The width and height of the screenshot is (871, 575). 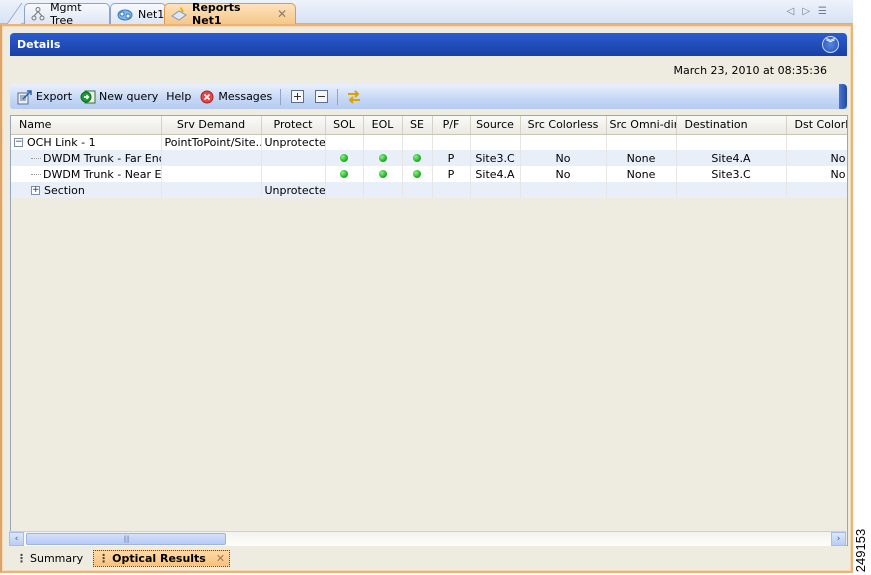 What do you see at coordinates (102, 174) in the screenshot?
I see `row-name: DWDM Trunk - Near End` at bounding box center [102, 174].